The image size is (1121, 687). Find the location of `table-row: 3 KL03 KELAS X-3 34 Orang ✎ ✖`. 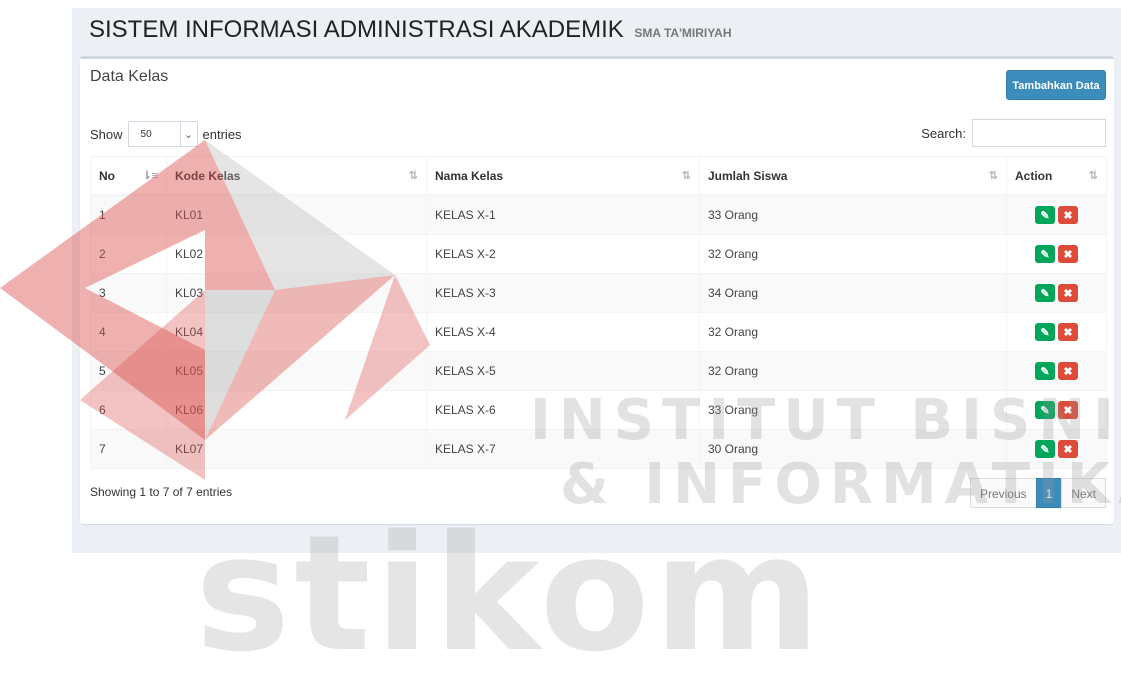

table-row: 3 KL03 KELAS X-3 34 Orang ✎ ✖ is located at coordinates (598, 293).